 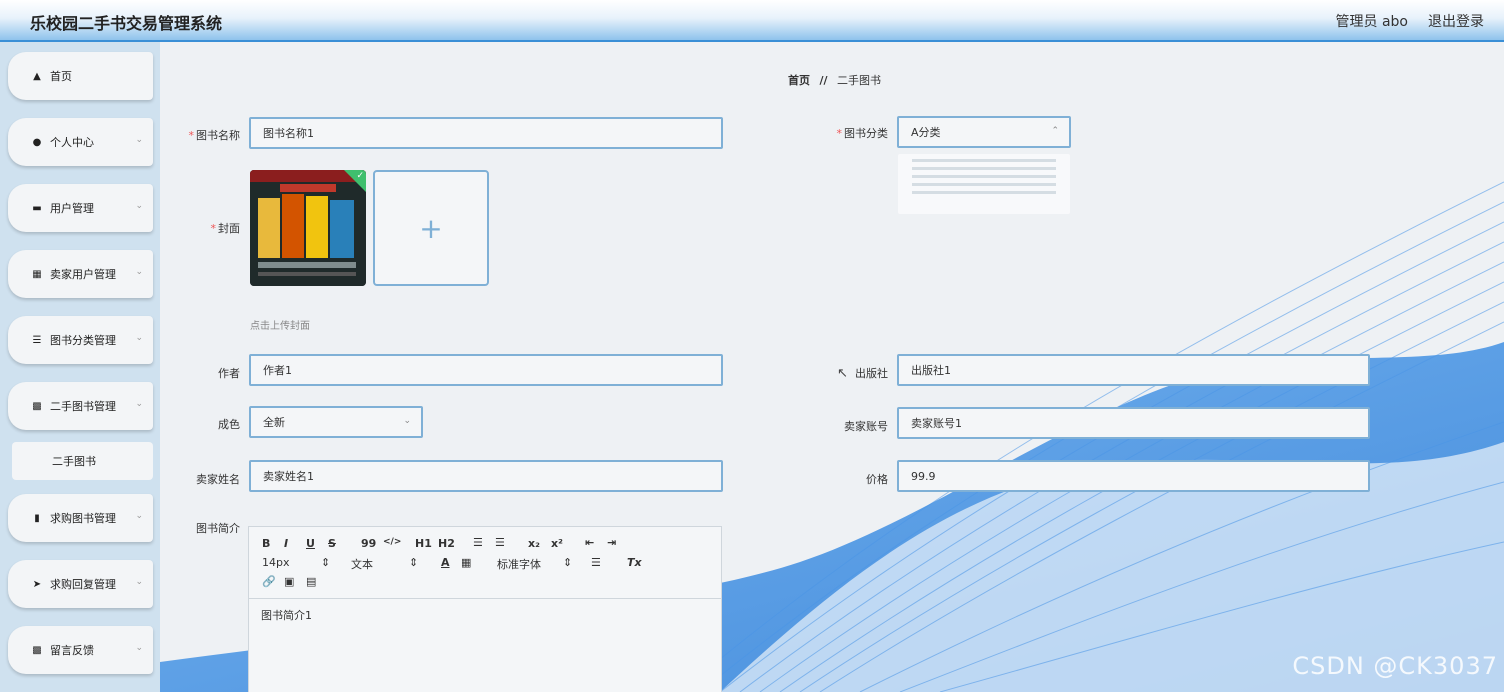 What do you see at coordinates (214, 135) in the screenshot?
I see `book-name-label: * 图书名称` at bounding box center [214, 135].